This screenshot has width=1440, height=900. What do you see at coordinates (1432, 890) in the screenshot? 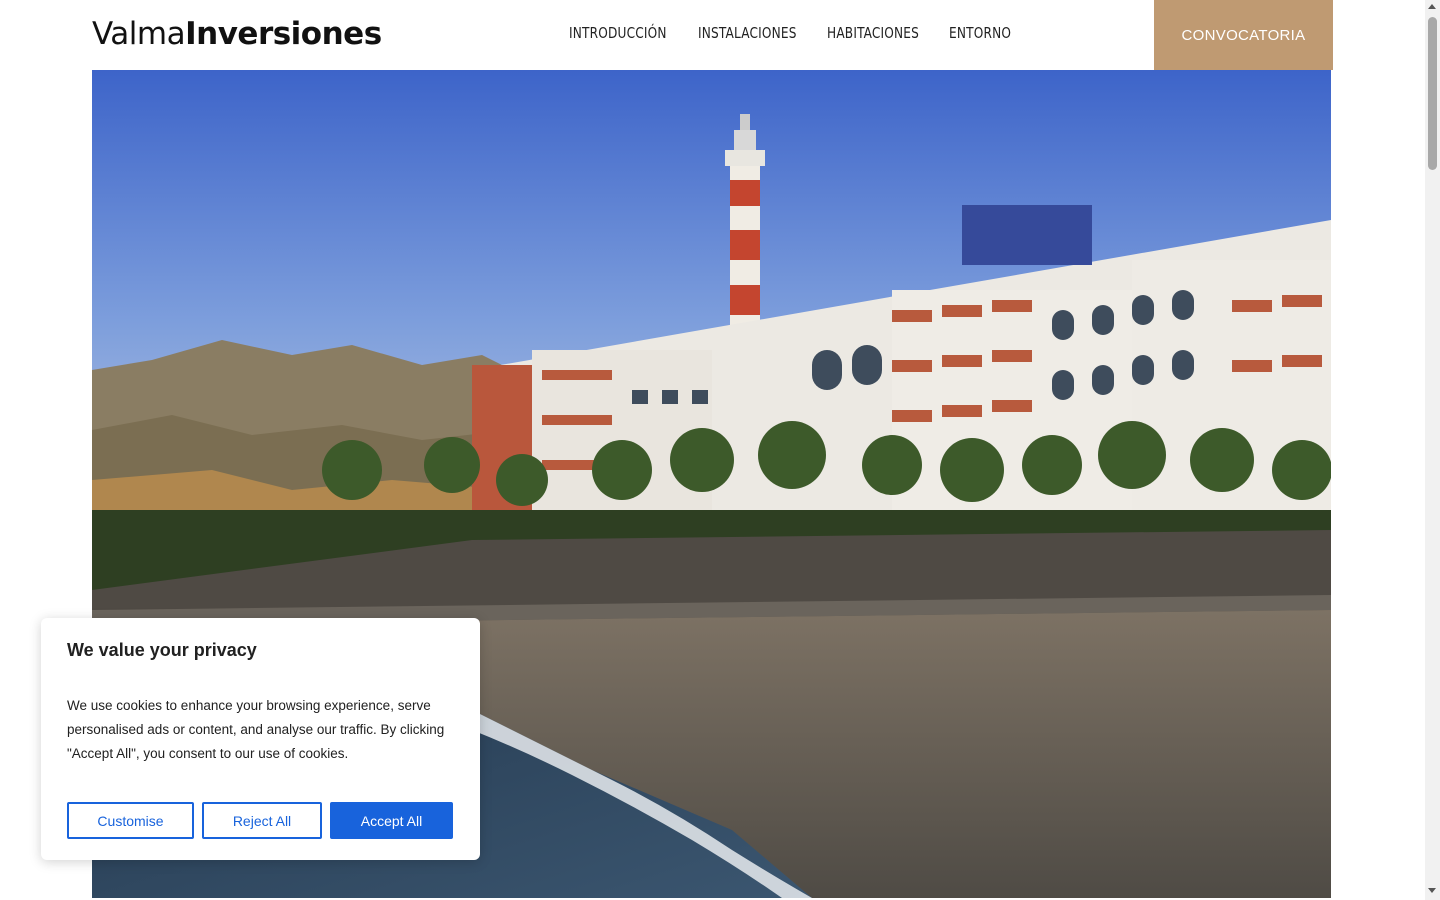
I see `scroll-down-arrow-icon` at bounding box center [1432, 890].